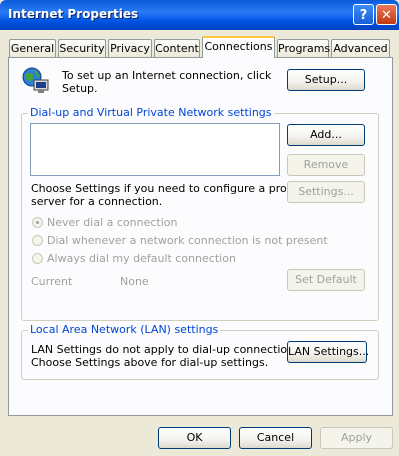 Image resolution: width=399 pixels, height=456 pixels. I want to click on tab-security: Security, so click(82, 48).